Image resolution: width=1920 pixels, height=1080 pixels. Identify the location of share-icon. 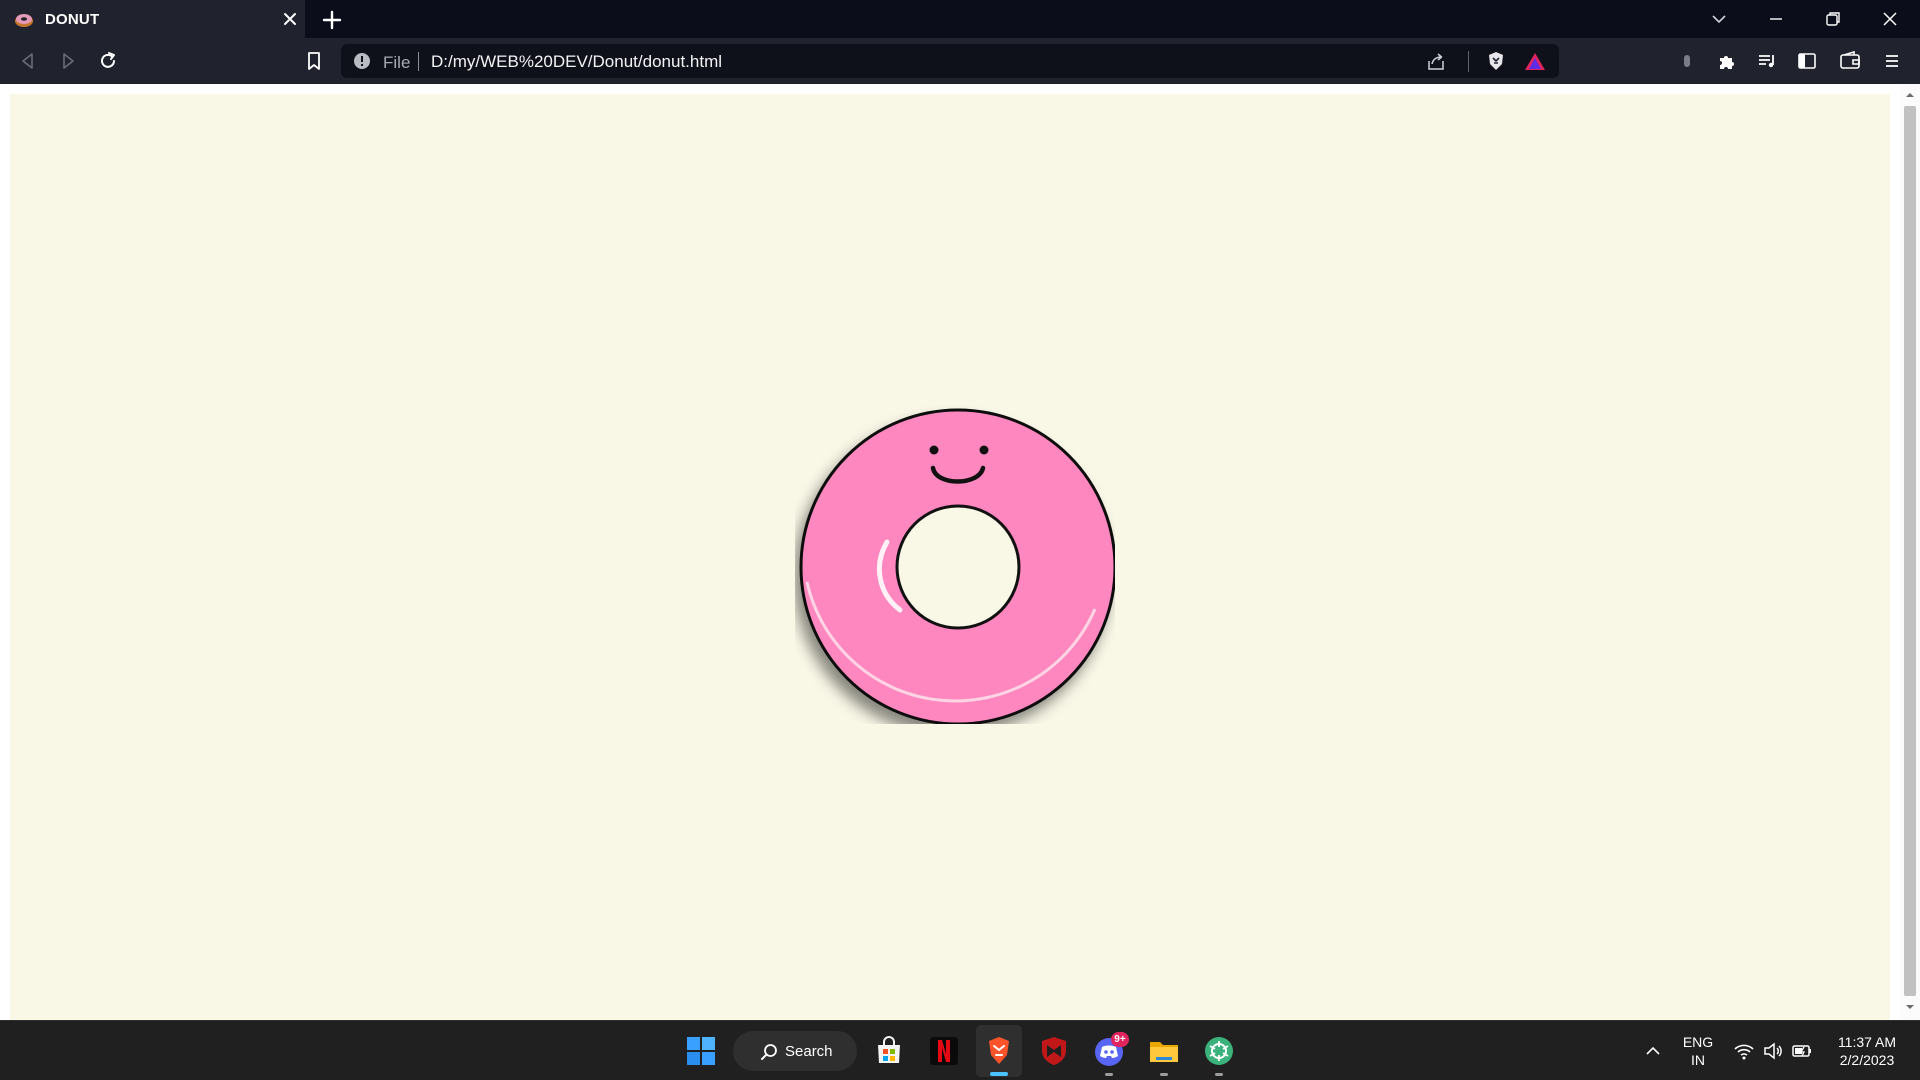
(1436, 62).